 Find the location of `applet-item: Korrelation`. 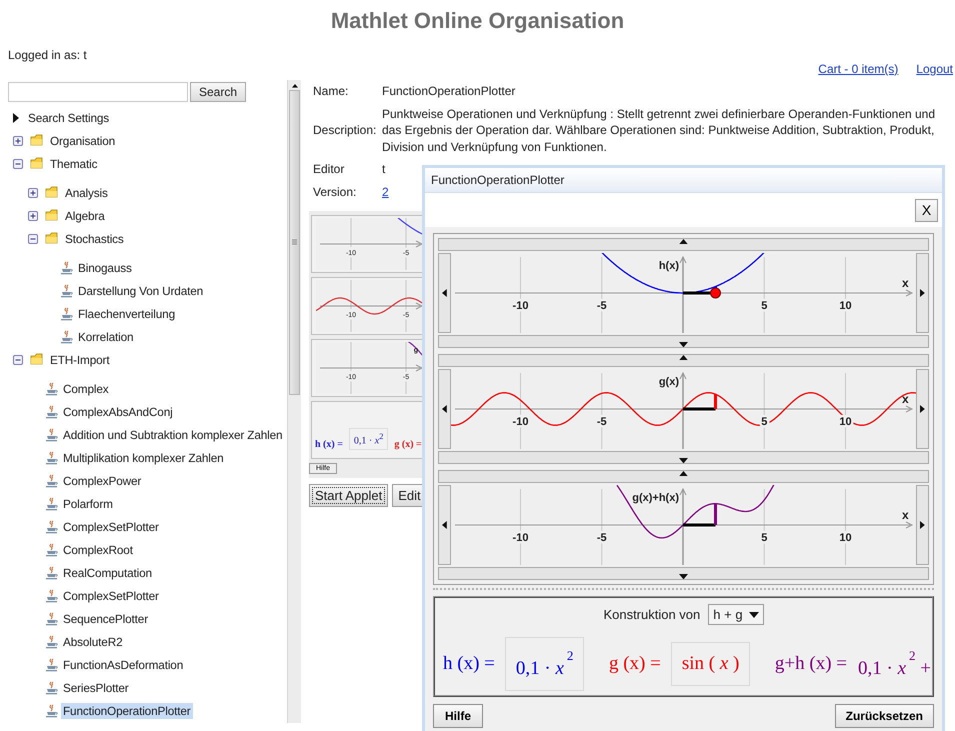

applet-item: Korrelation is located at coordinates (106, 336).